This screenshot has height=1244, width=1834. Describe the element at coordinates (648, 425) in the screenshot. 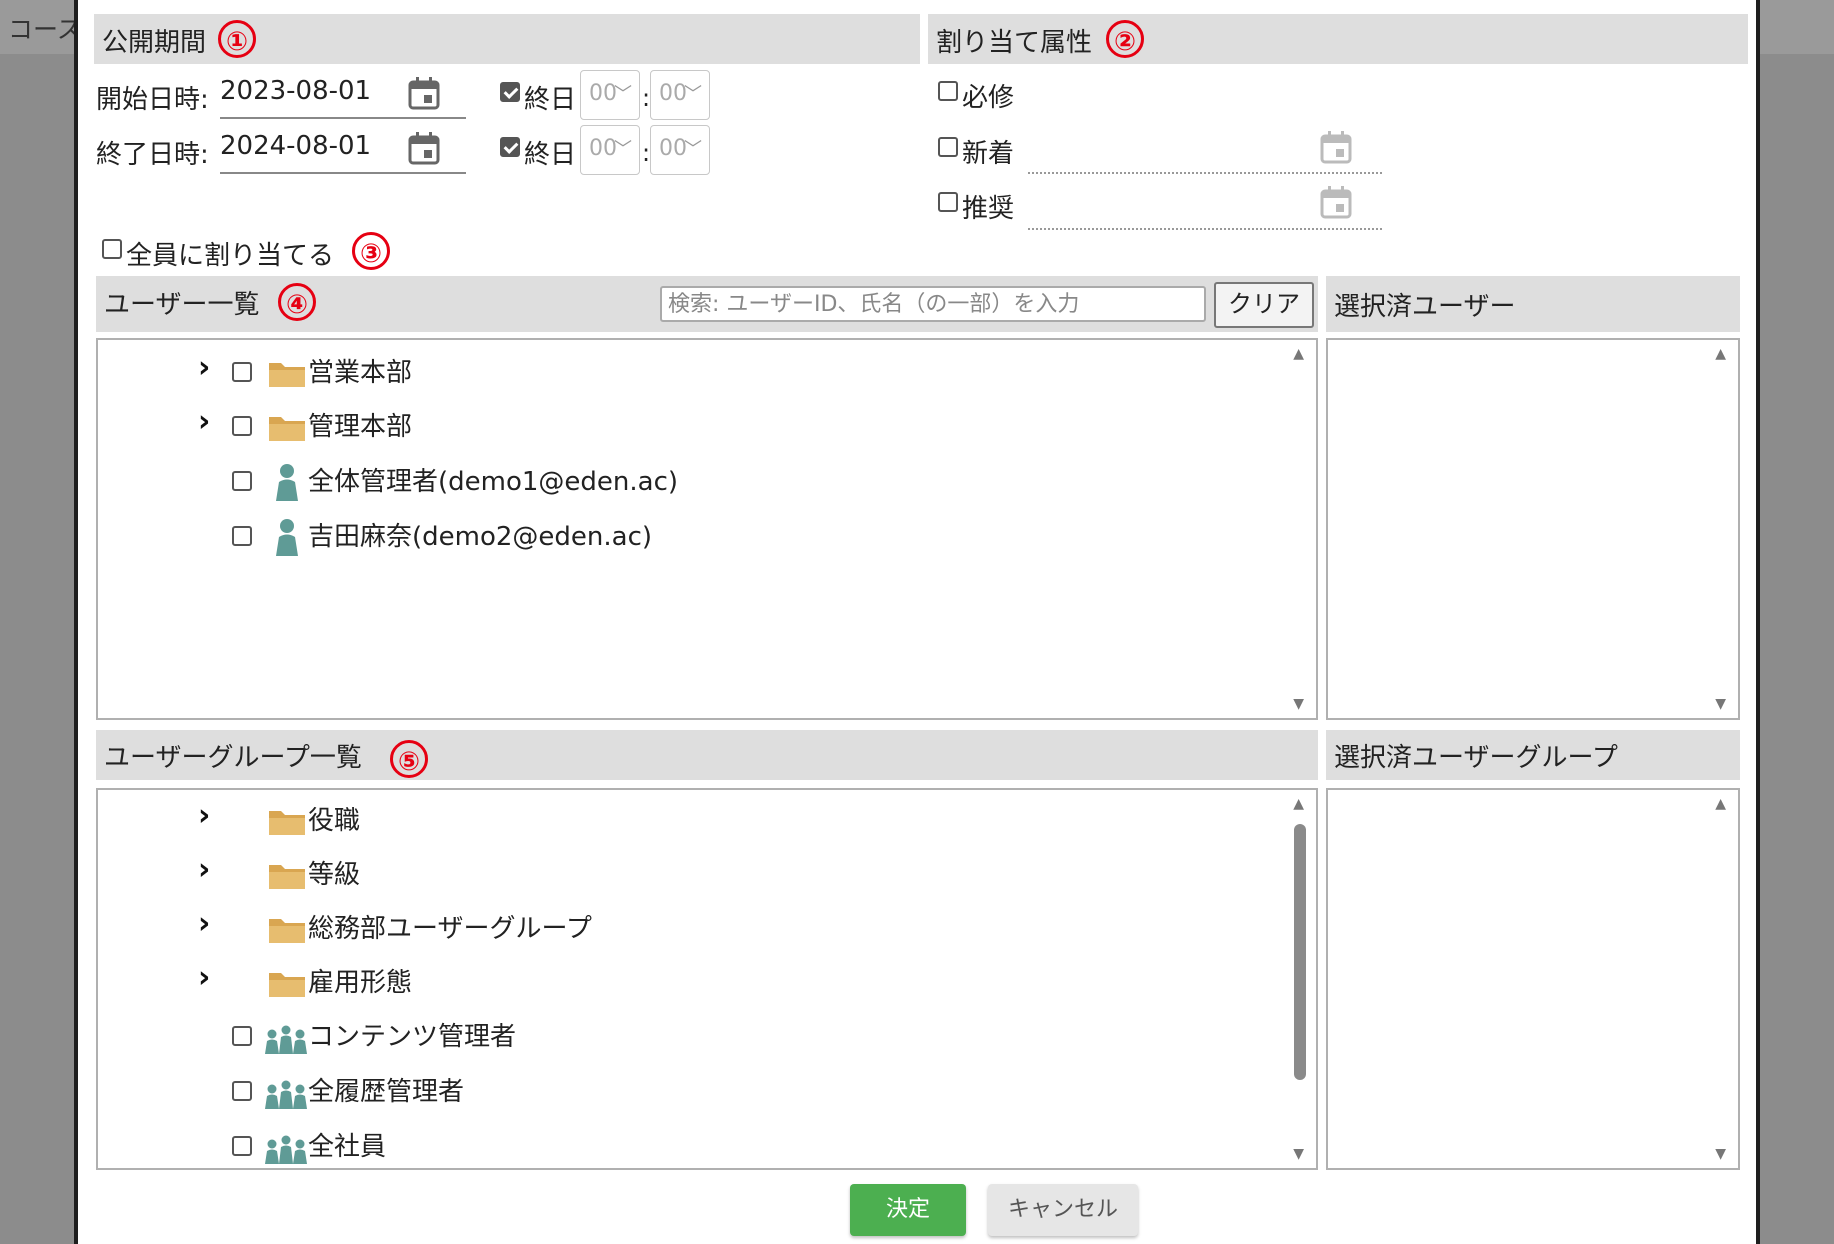

I see `tree-row: › 管理本部` at that location.